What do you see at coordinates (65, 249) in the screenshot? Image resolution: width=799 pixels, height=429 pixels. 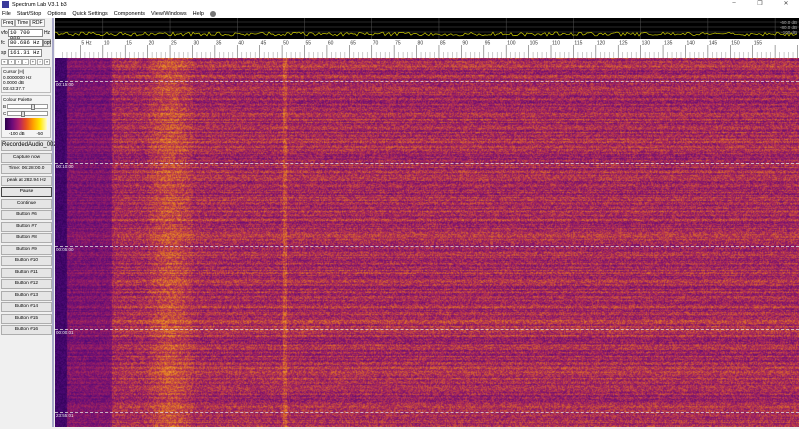 I see `timestamp: 00:05:00` at bounding box center [65, 249].